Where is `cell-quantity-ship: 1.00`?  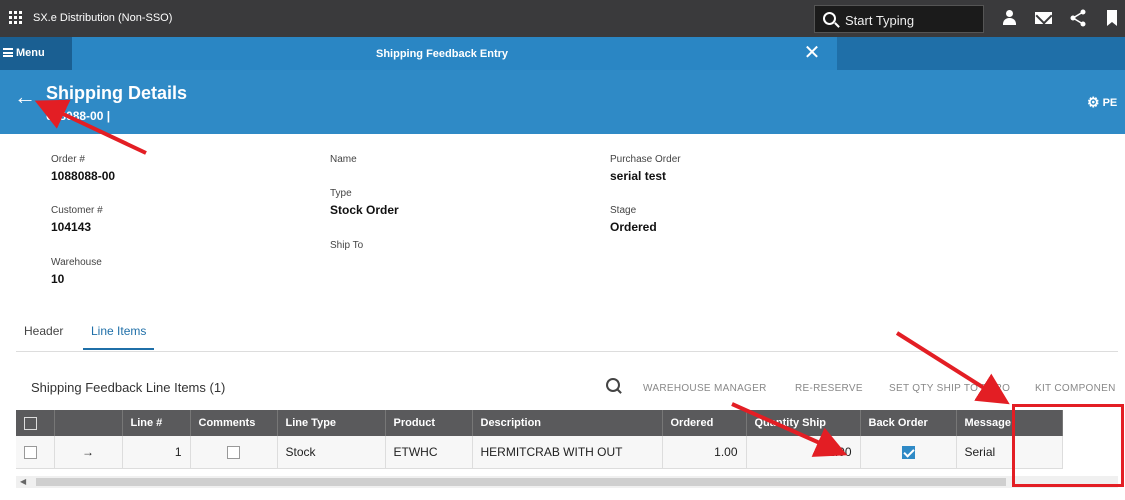
cell-quantity-ship: 1.00 is located at coordinates (803, 452).